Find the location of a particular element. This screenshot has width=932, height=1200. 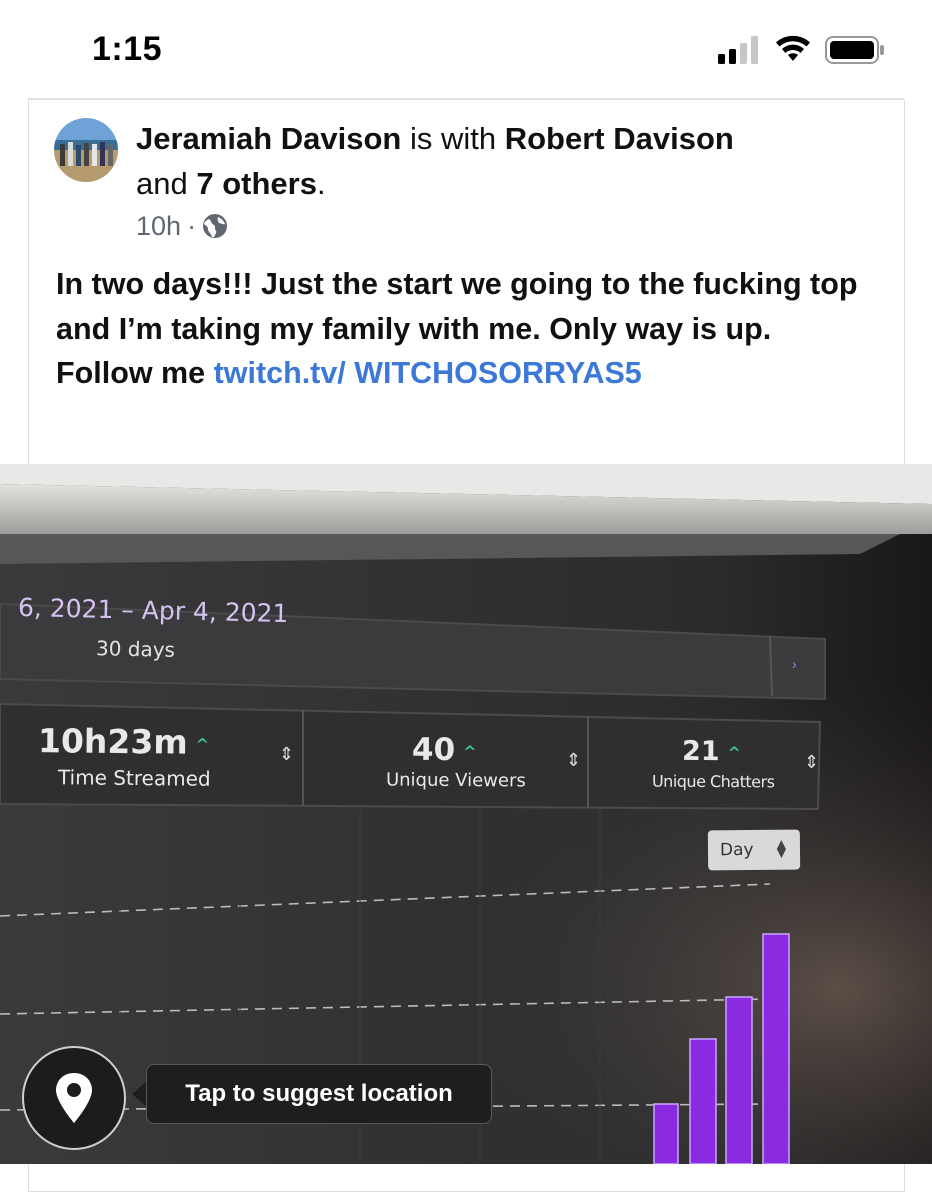

cellular-signal-icon is located at coordinates (738, 50).